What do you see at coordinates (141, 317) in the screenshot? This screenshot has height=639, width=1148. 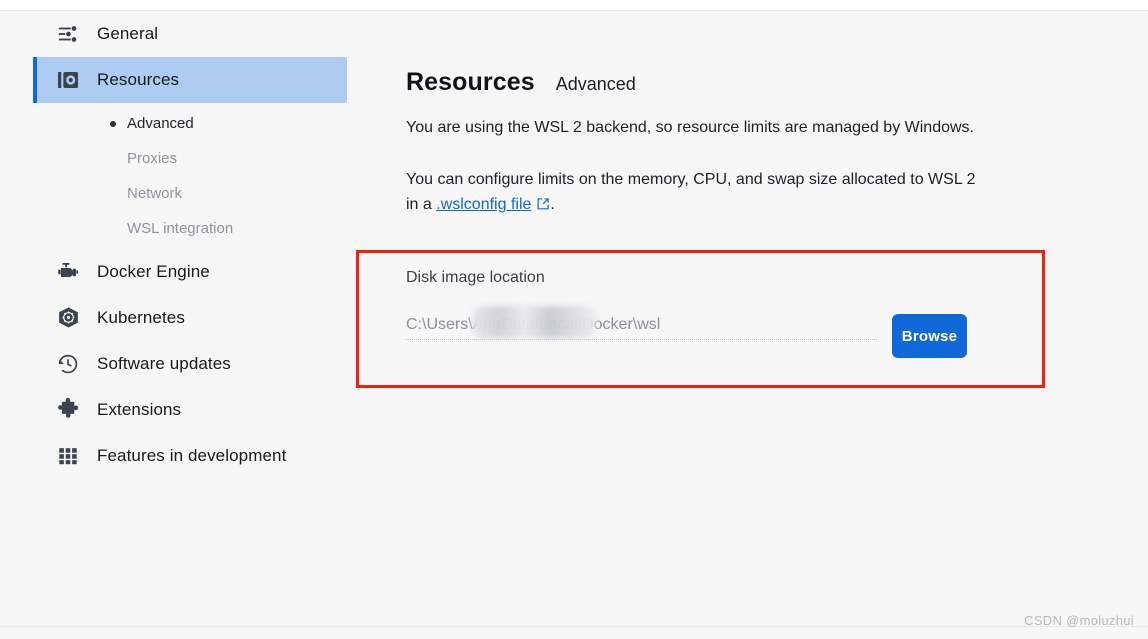 I see `sidebar-item-label: Kubernetes` at bounding box center [141, 317].